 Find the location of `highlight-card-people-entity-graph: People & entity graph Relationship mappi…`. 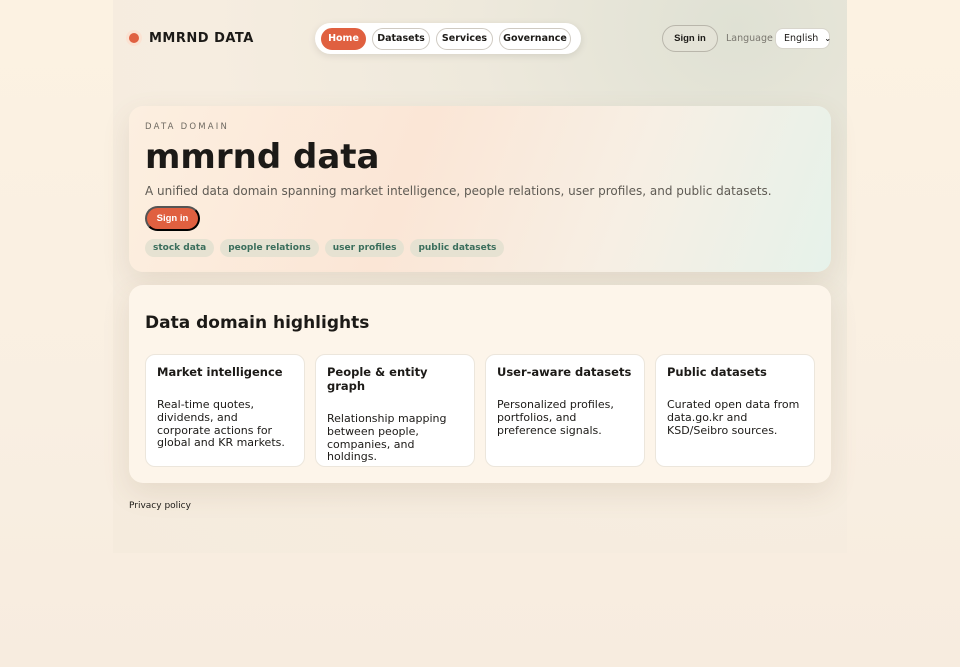

highlight-card-people-entity-graph: People & entity graph Relationship mappi… is located at coordinates (395, 410).